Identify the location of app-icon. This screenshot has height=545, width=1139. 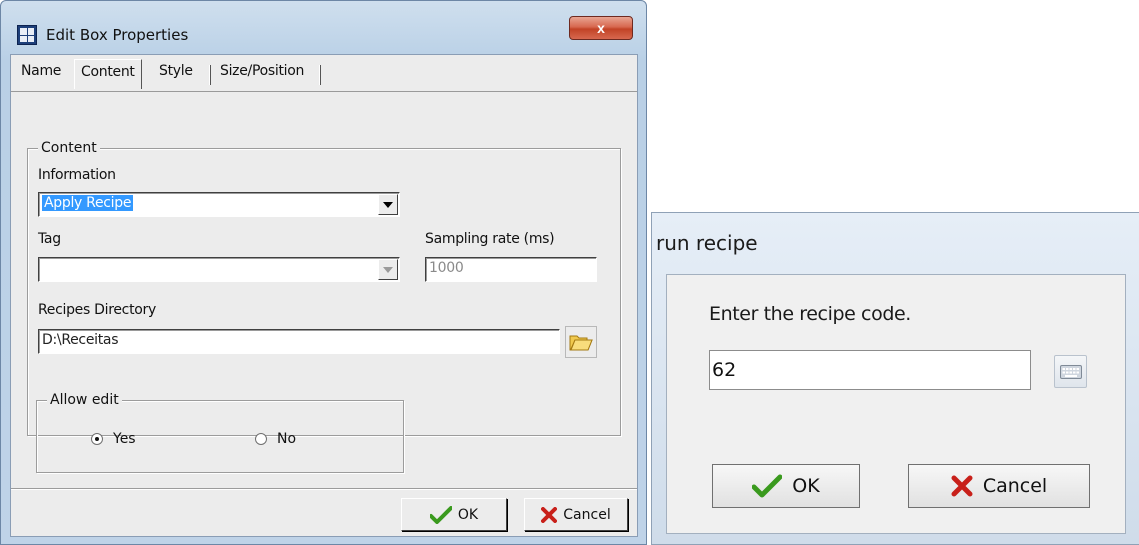
(27, 35).